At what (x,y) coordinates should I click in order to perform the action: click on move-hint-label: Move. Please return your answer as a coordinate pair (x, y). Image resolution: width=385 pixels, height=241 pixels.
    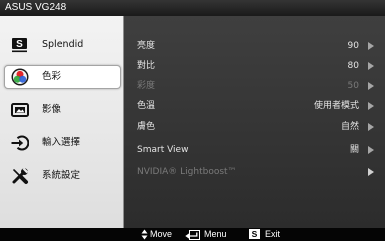
    Looking at the image, I should click on (161, 234).